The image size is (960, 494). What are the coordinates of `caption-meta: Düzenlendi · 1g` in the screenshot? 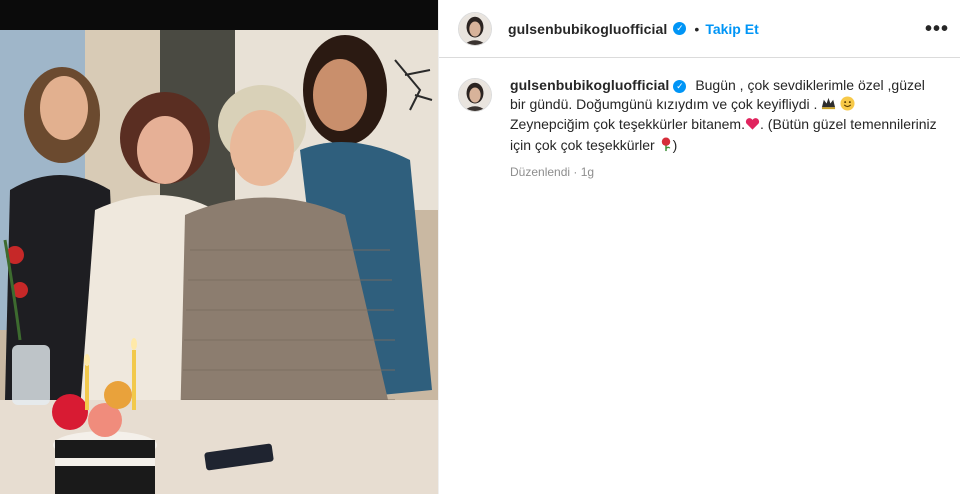 It's located at (725, 172).